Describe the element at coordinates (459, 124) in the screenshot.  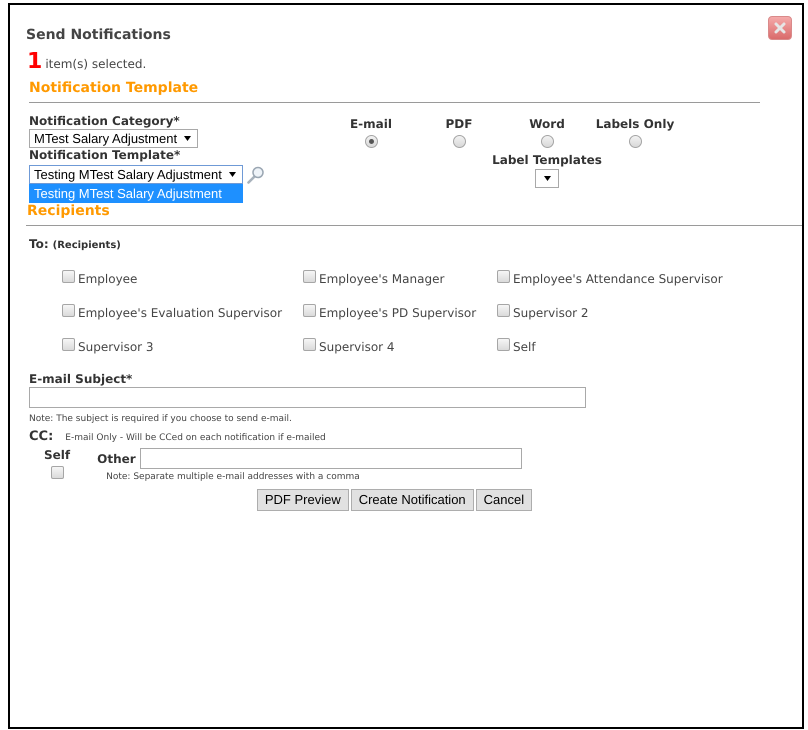
I see `format-label: PDF` at that location.